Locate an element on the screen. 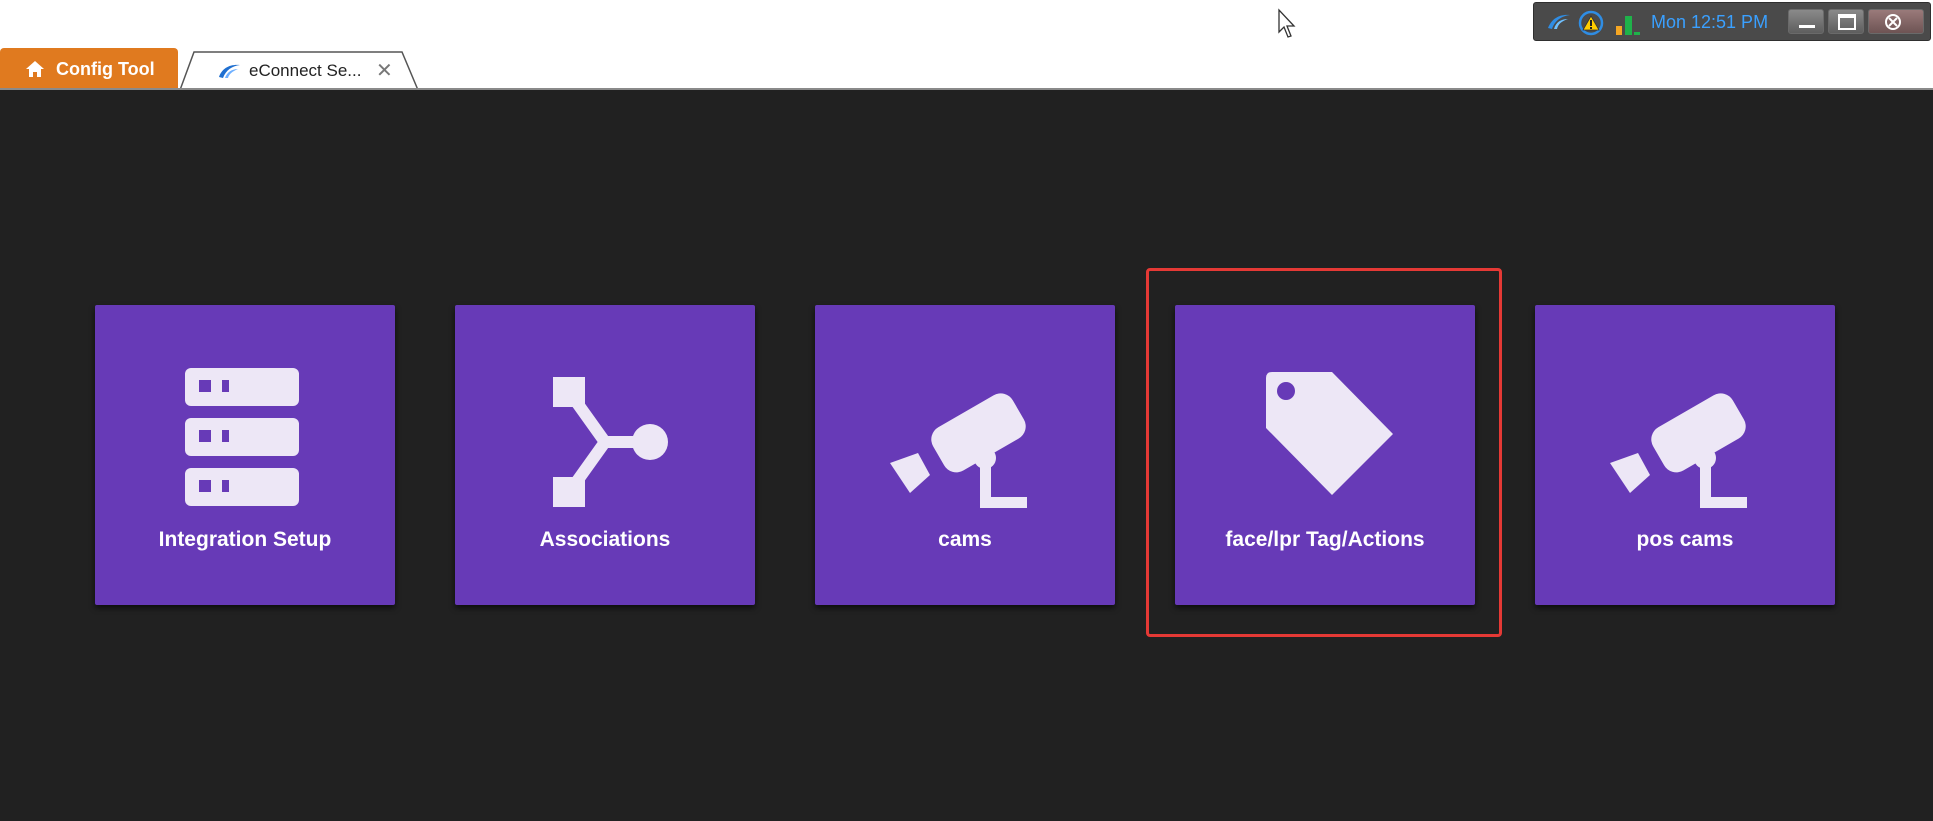 Image resolution: width=1933 pixels, height=821 pixels. system-tray: Mon 12:51 PM is located at coordinates (1732, 21).